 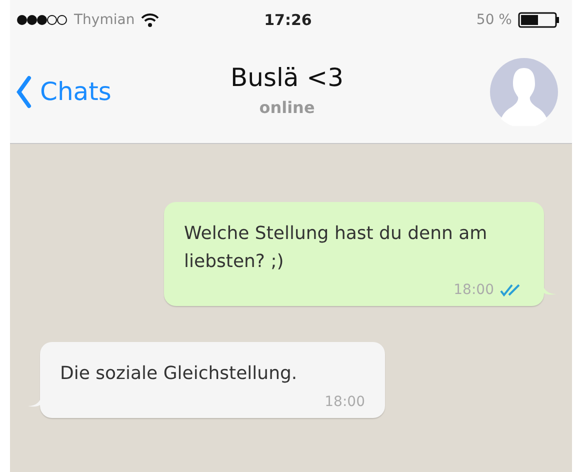 What do you see at coordinates (494, 20) in the screenshot?
I see `battery-percent: 50 %` at bounding box center [494, 20].